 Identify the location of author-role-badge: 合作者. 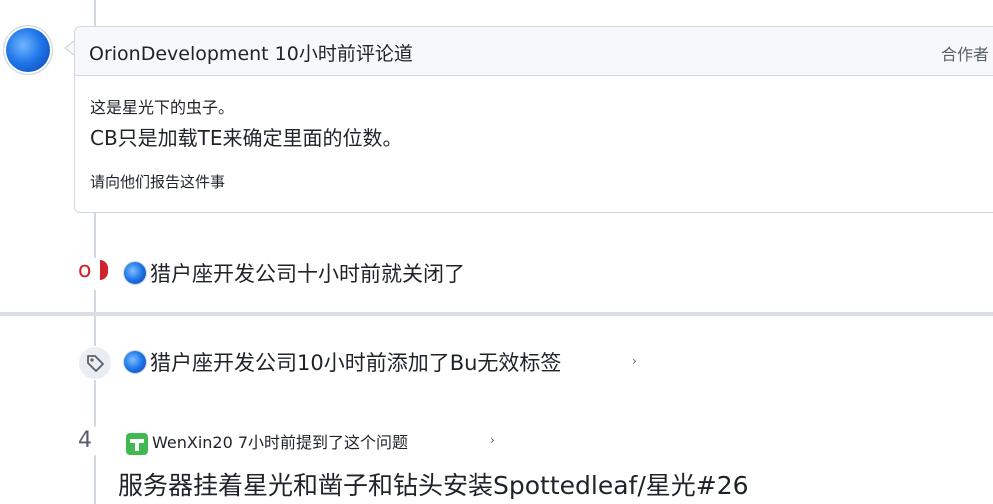
(965, 54).